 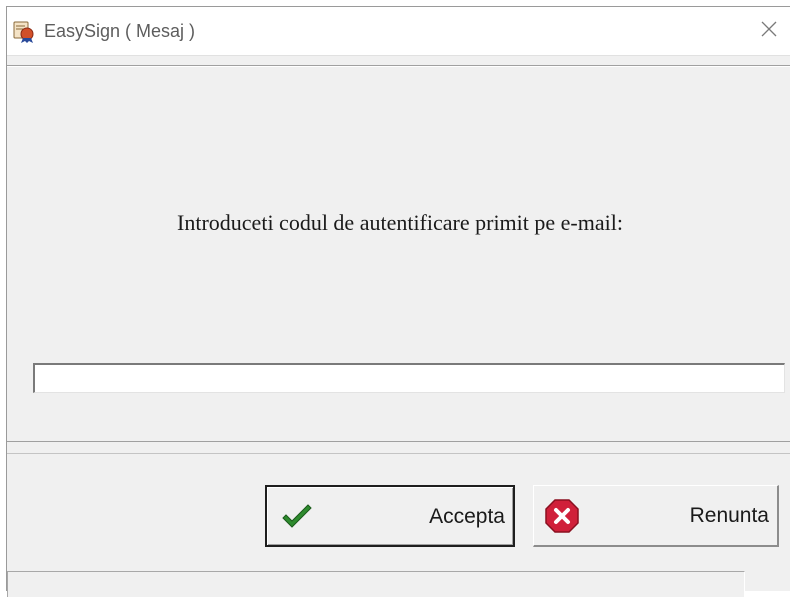 What do you see at coordinates (398, 441) in the screenshot?
I see `button-area-divider` at bounding box center [398, 441].